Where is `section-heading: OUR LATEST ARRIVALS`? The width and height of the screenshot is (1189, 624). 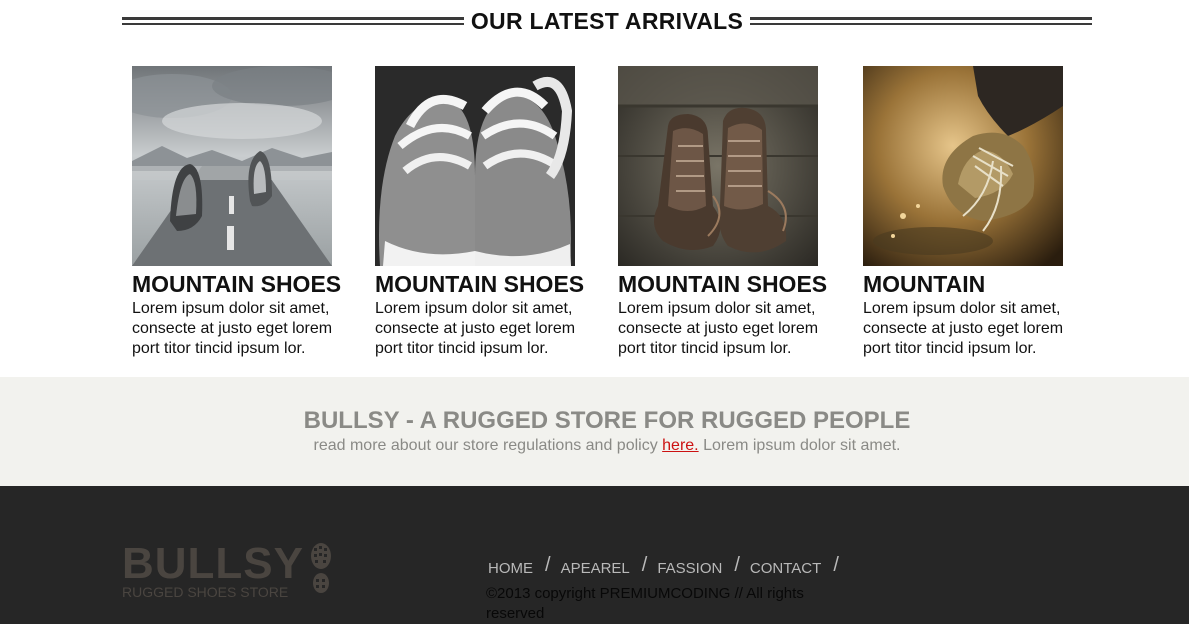
section-heading: OUR LATEST ARRIVALS is located at coordinates (607, 21).